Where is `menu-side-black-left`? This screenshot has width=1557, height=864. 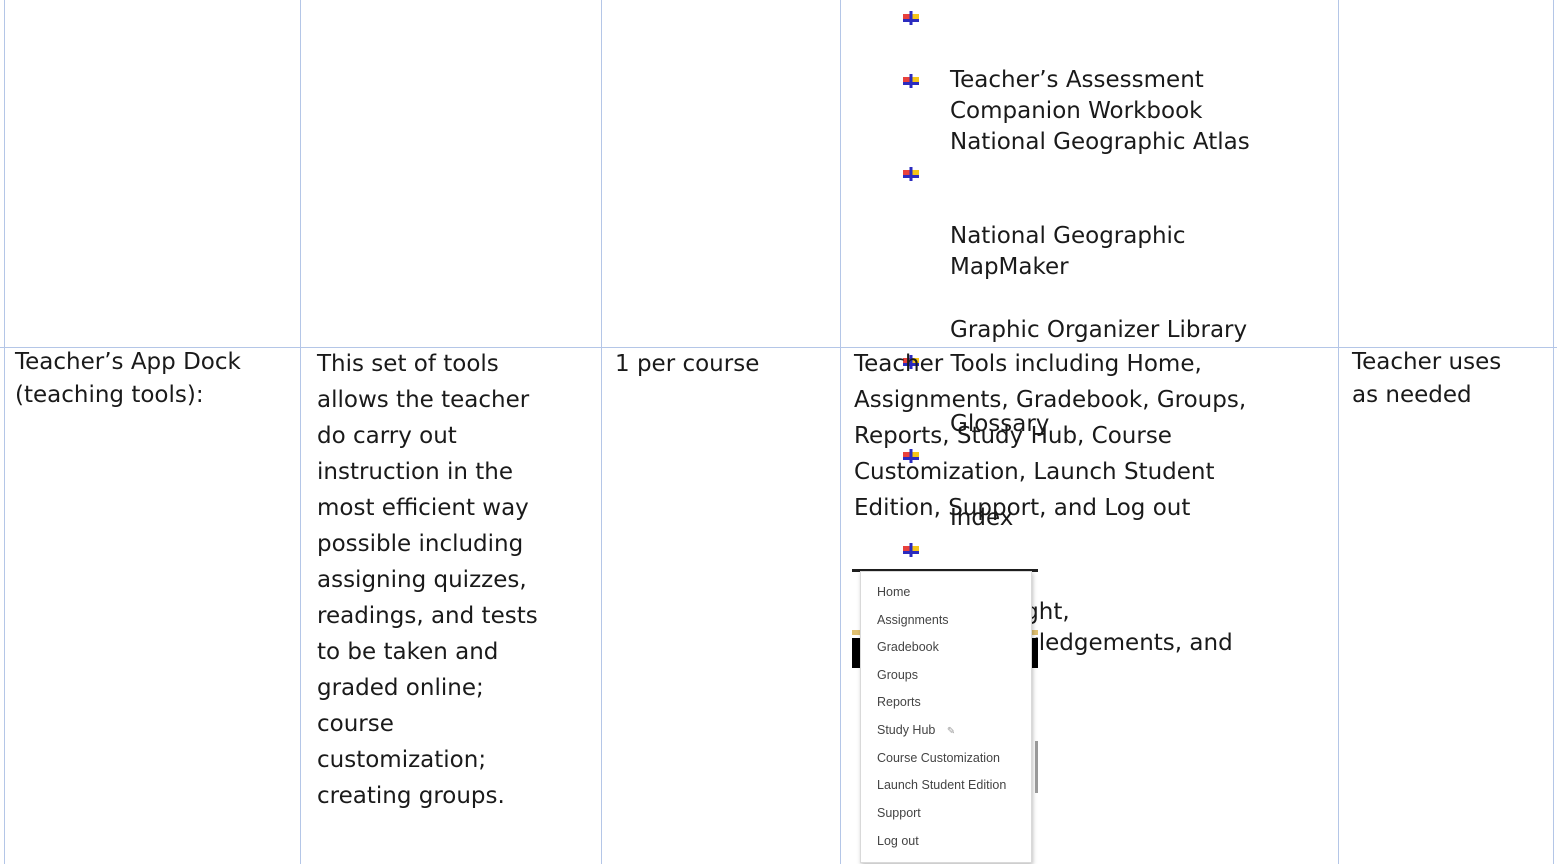 menu-side-black-left is located at coordinates (856, 653).